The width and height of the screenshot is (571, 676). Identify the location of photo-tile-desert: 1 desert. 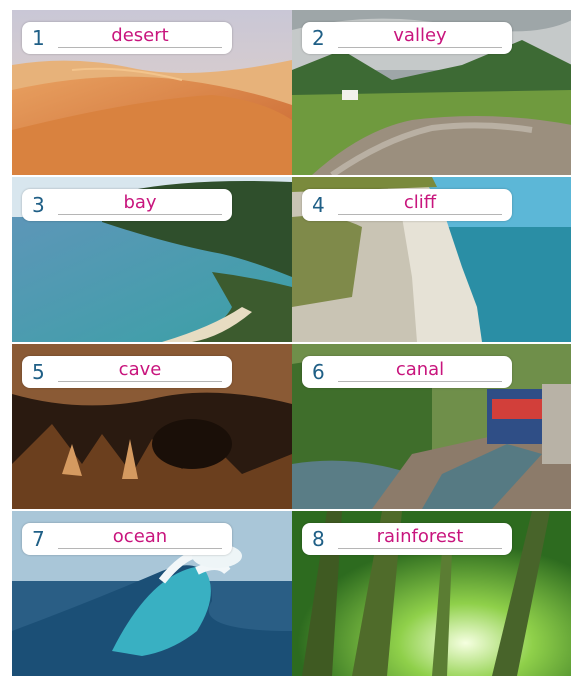
(152, 92).